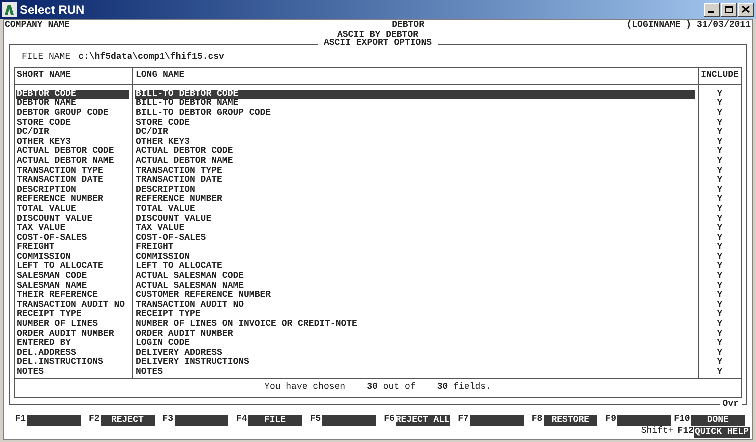 The height and width of the screenshot is (442, 756). I want to click on long-name-cell: TAX VALUE, so click(415, 229).